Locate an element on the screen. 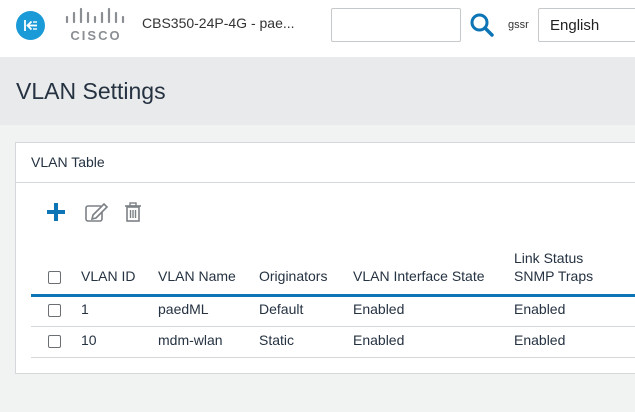  trash-icon is located at coordinates (133, 212).